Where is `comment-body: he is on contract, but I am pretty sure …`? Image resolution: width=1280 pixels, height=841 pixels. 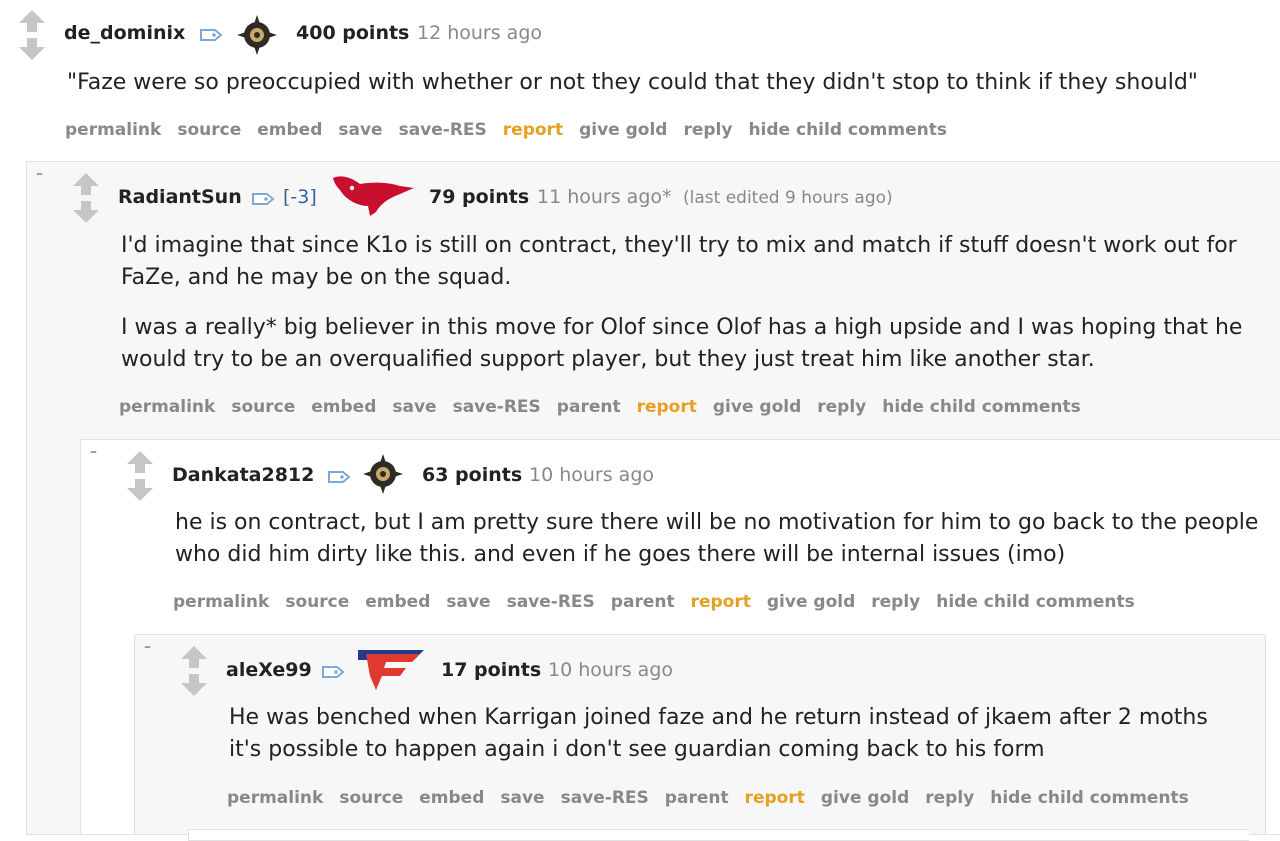 comment-body: he is on contract, but I am pretty sure … is located at coordinates (717, 538).